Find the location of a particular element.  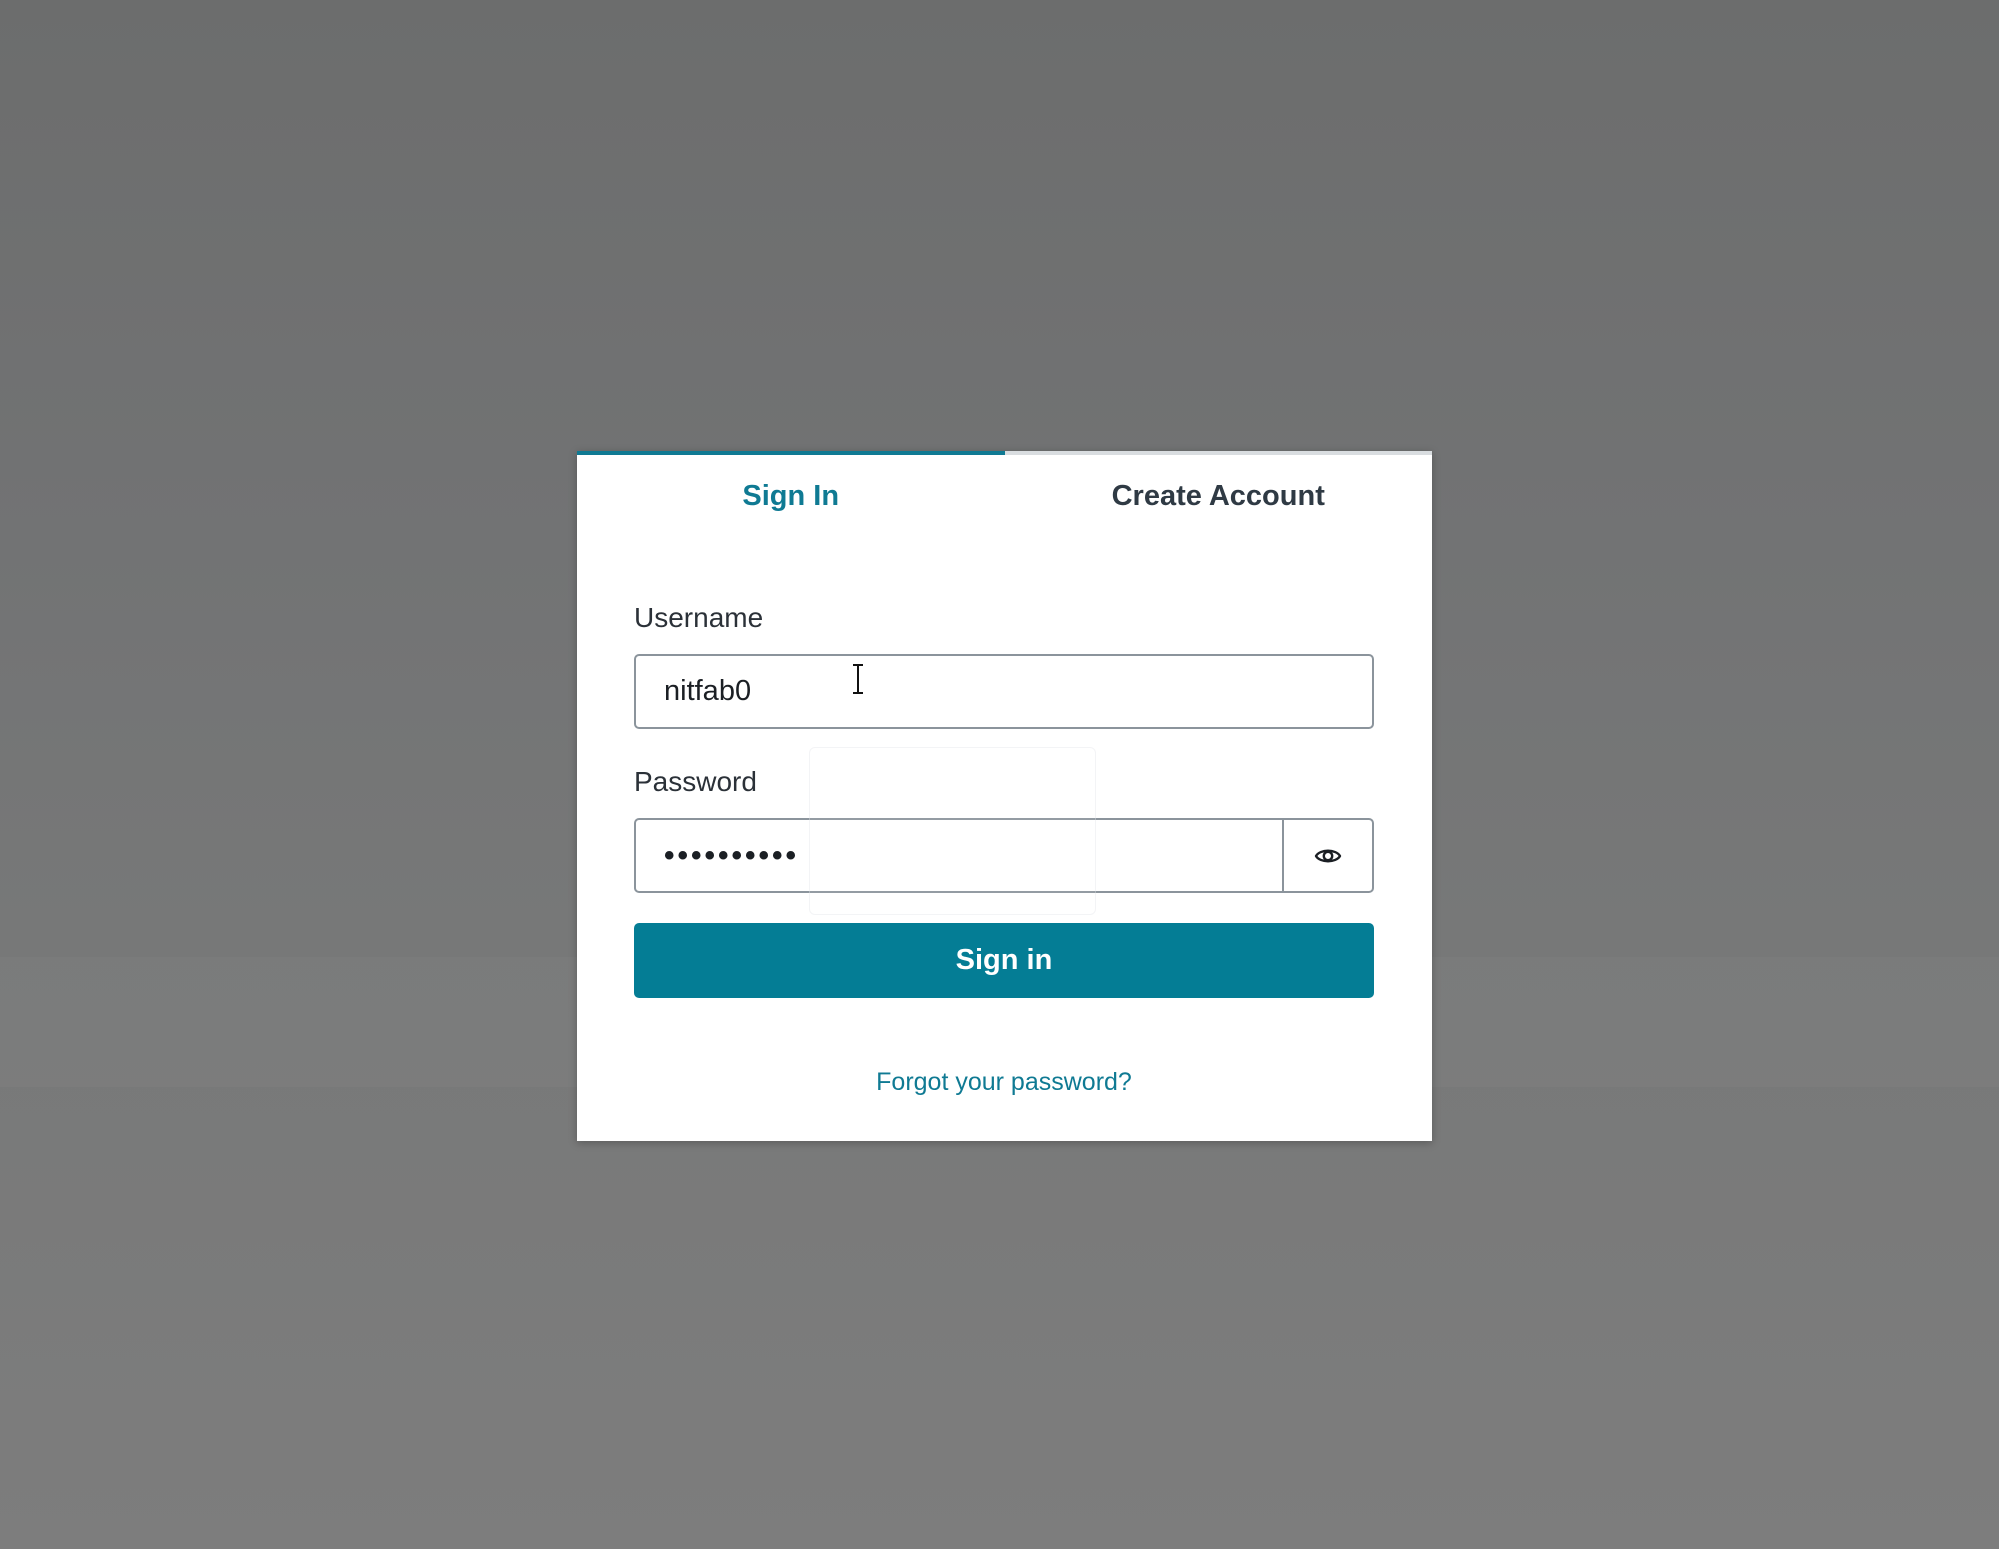

show-password-button is located at coordinates (1329, 855).